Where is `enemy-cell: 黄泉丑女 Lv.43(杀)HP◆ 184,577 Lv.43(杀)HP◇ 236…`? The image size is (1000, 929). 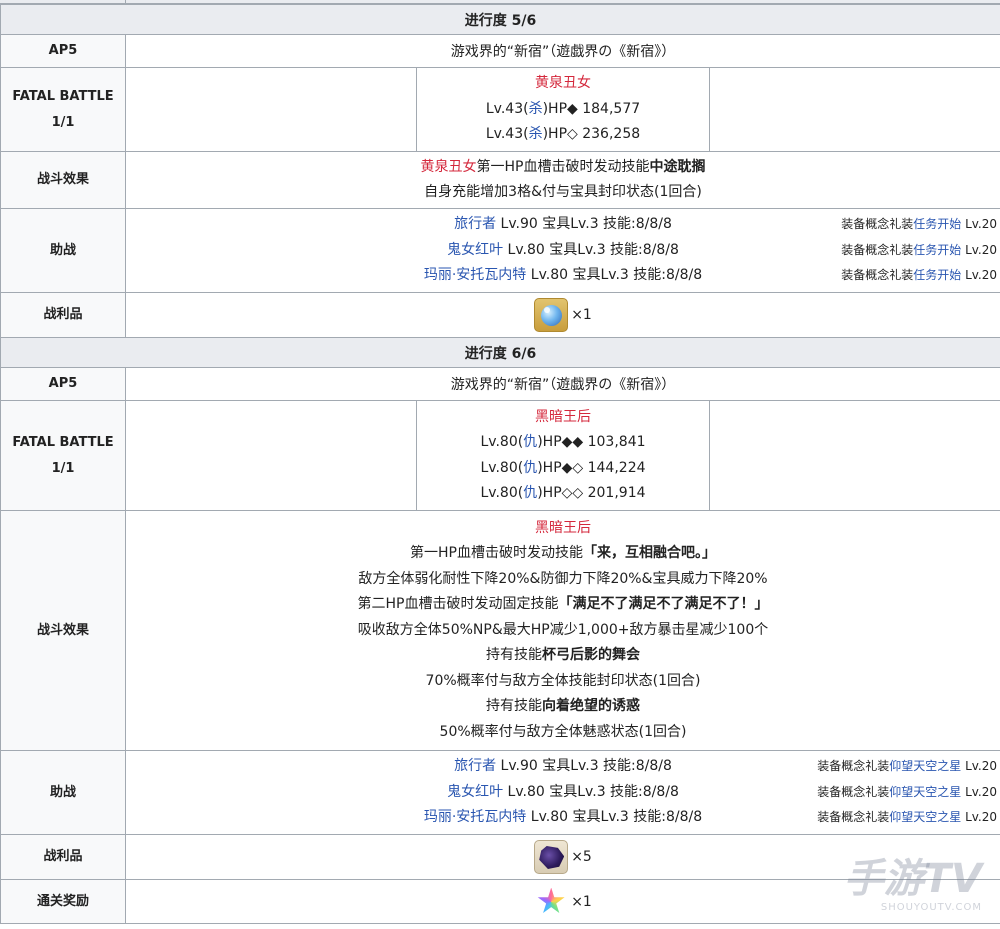
enemy-cell: 黄泉丑女 Lv.43(杀)HP◆ 184,577 Lv.43(杀)HP◇ 236… is located at coordinates (562, 109).